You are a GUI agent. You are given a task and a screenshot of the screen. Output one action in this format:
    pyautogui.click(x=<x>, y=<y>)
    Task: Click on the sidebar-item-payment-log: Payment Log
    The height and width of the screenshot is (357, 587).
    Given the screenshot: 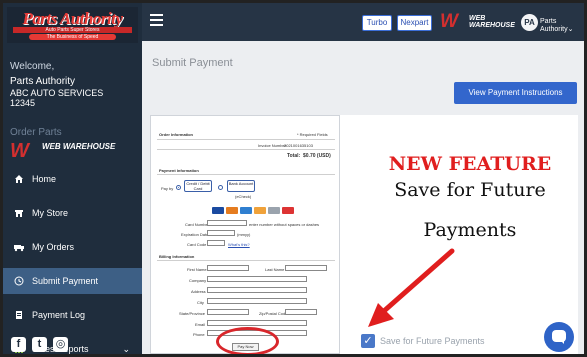 What is the action you would take?
    pyautogui.click(x=72, y=315)
    